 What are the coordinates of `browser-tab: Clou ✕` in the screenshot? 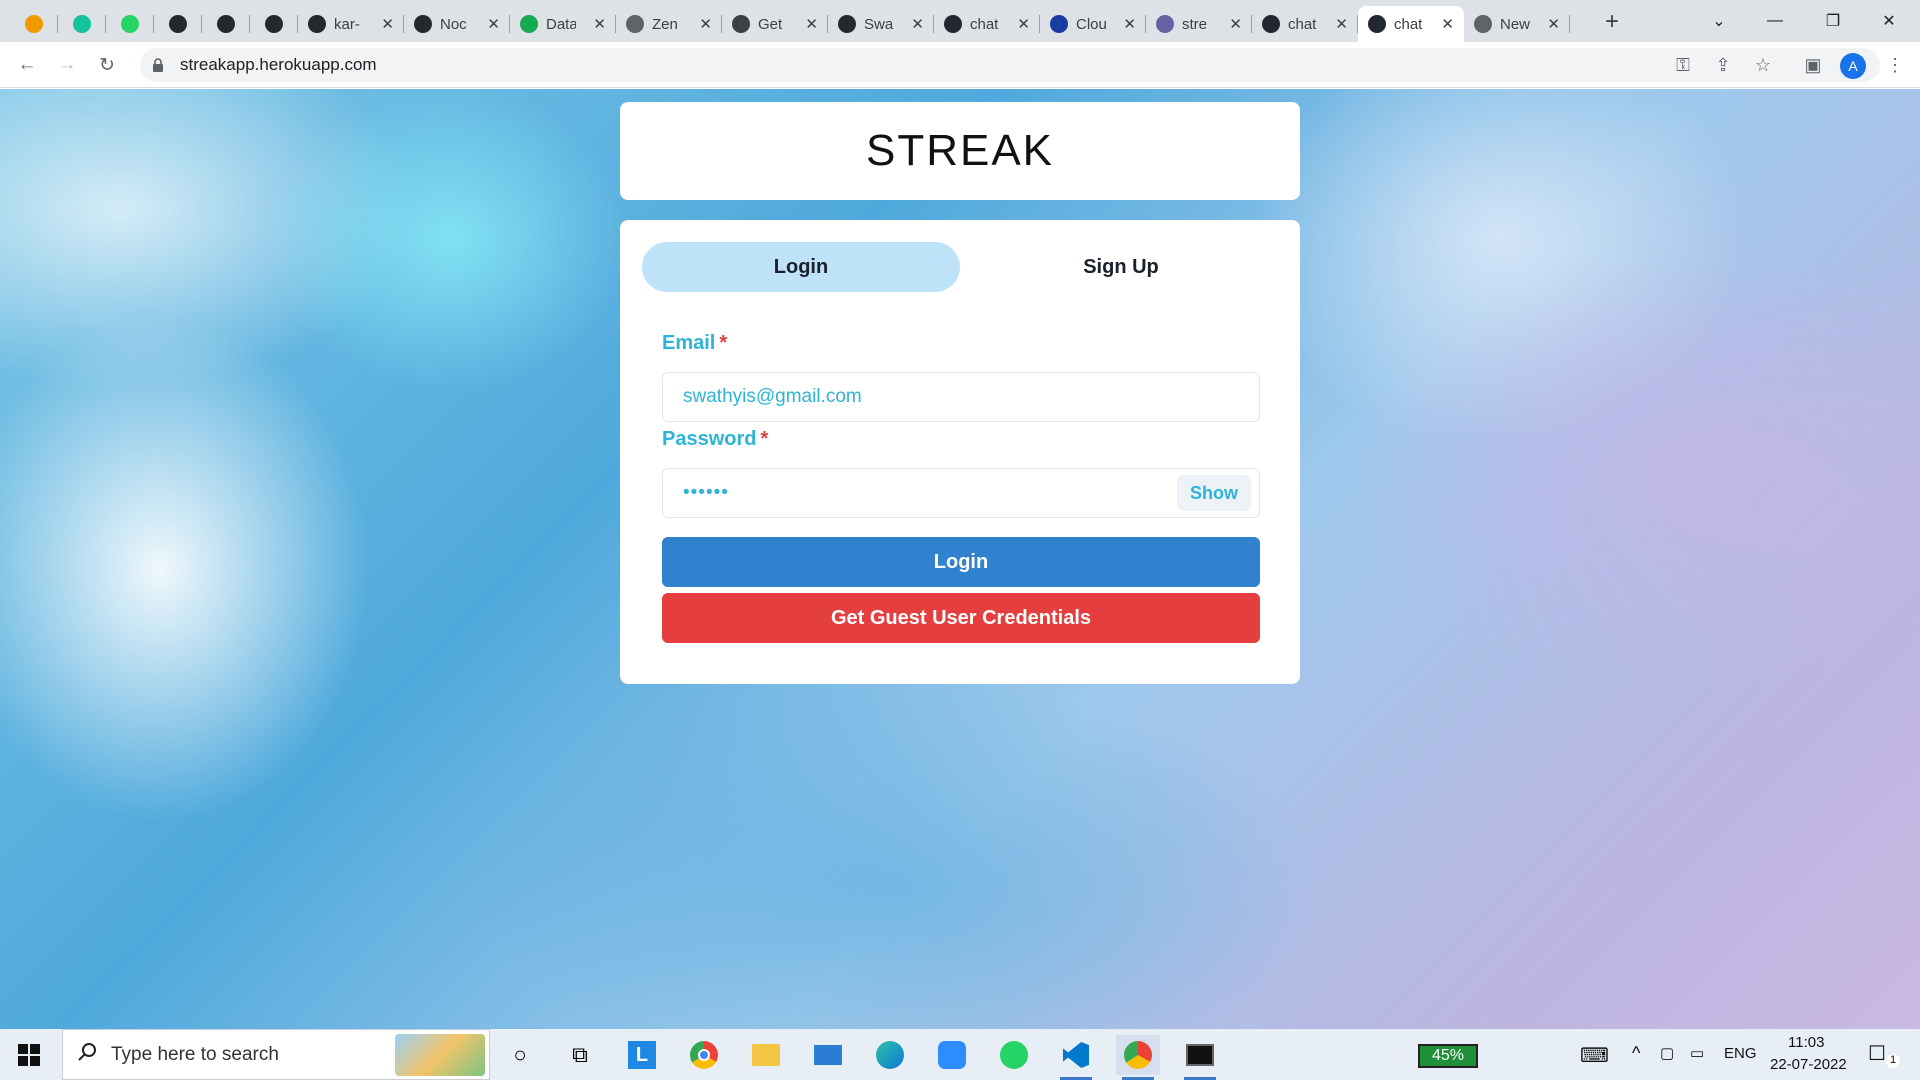 It's located at (1093, 24).